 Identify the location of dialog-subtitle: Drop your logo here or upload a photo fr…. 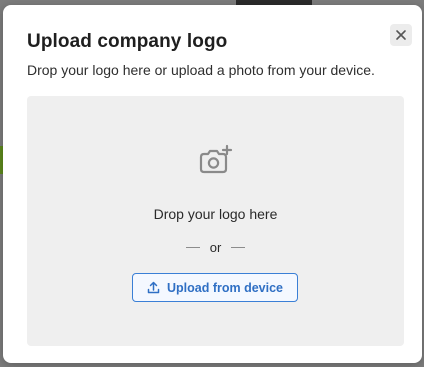
(201, 70).